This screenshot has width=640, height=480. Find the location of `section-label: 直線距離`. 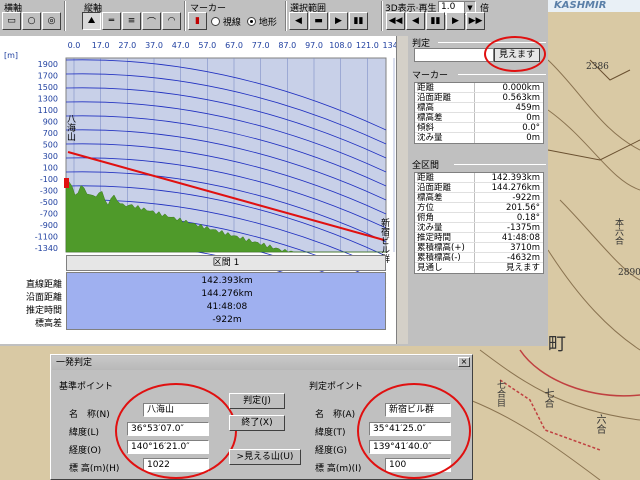

section-label: 直線距離 is located at coordinates (43, 285).